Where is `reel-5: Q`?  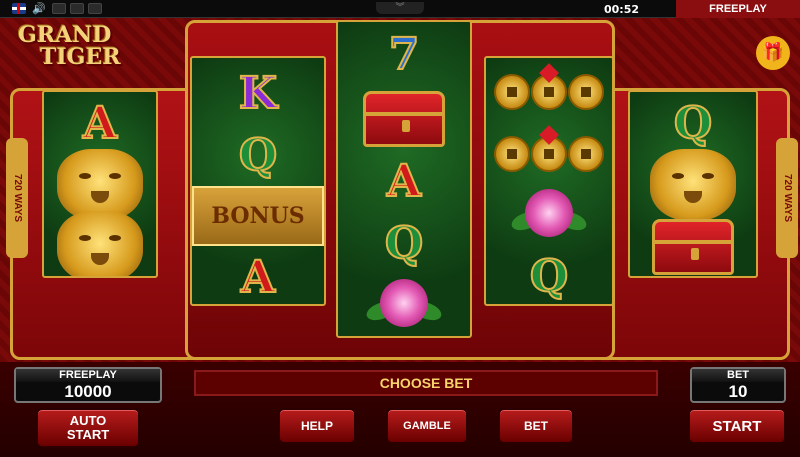
reel-5: Q is located at coordinates (693, 184).